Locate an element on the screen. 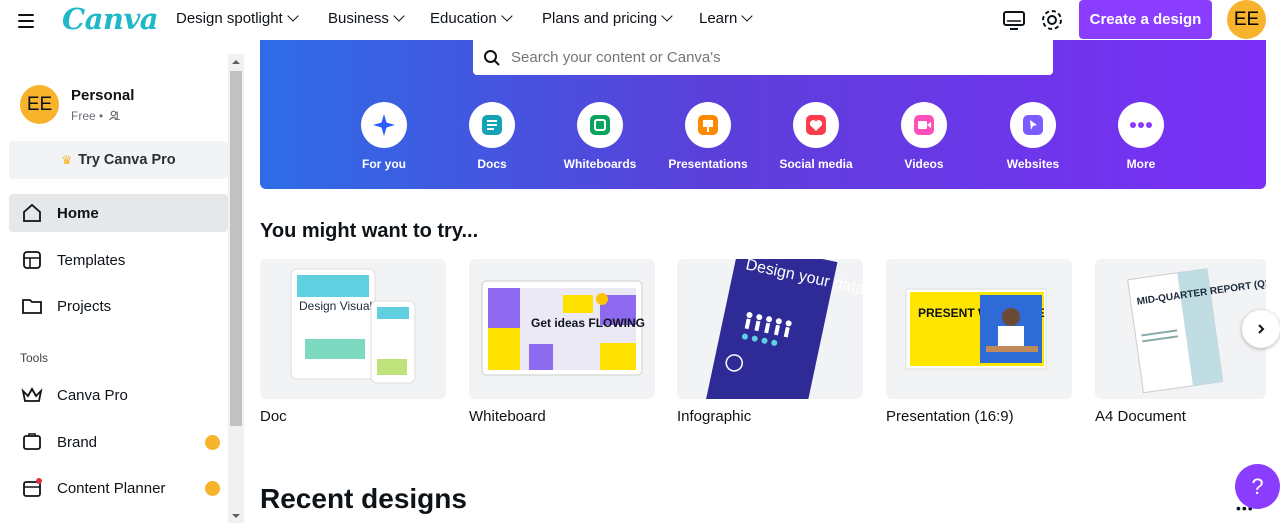  category-videos: Videos is located at coordinates (924, 136).